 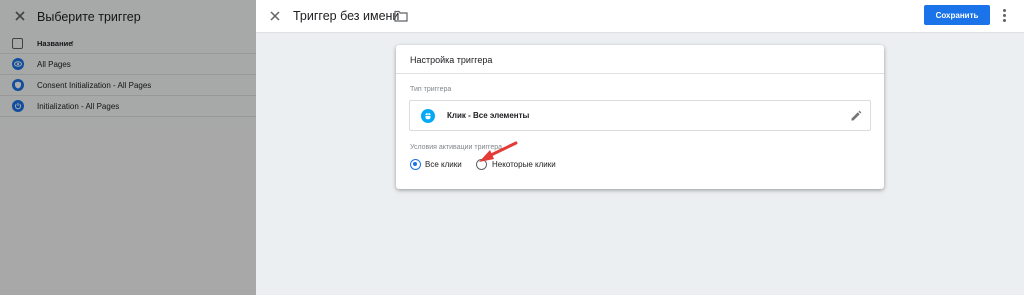 I want to click on activation-conditions-label: Условия активации триггера, so click(x=456, y=147).